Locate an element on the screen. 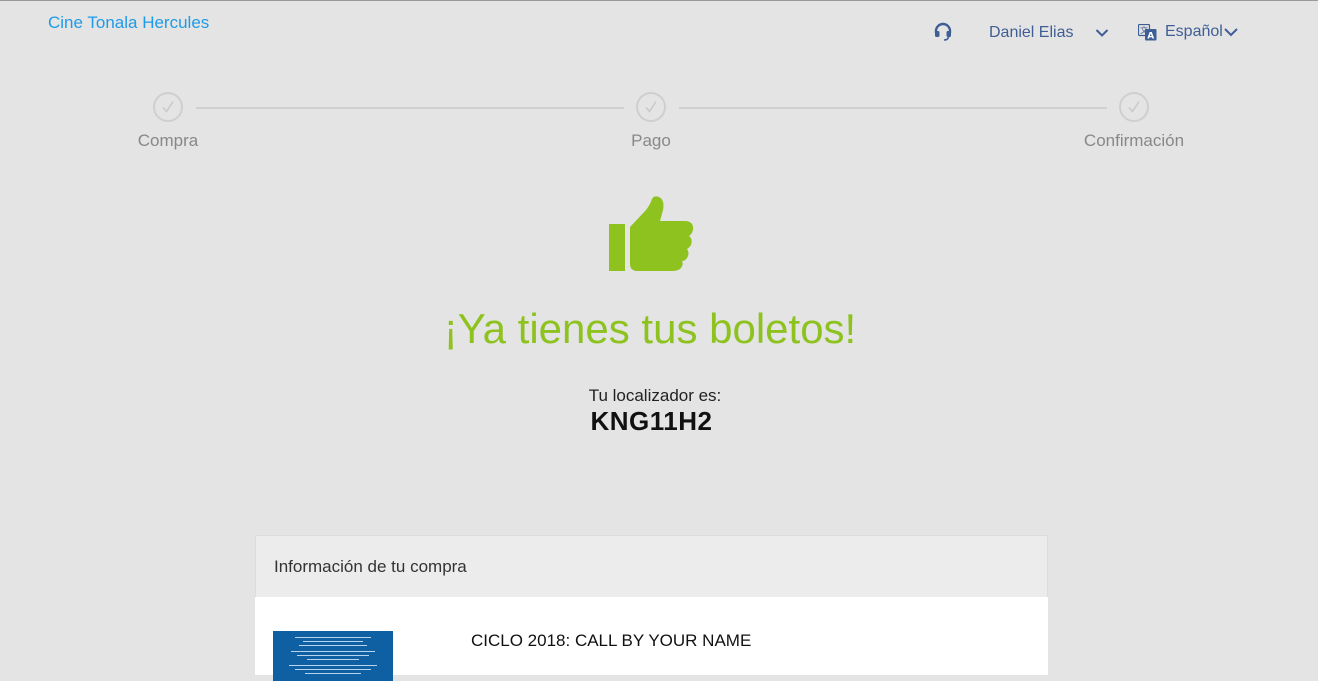  movie-title: CICLO 2018: CALL BY YOUR NAME is located at coordinates (611, 640).